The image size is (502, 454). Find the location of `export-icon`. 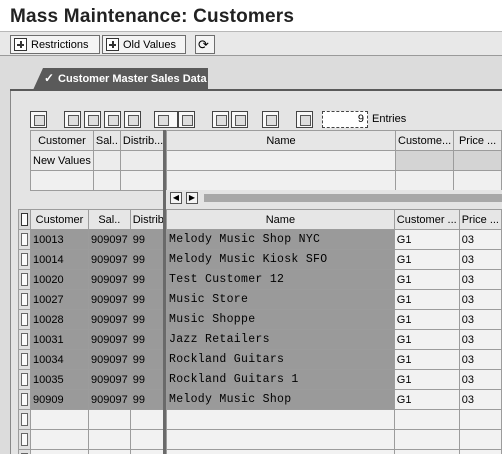

export-icon is located at coordinates (304, 119).